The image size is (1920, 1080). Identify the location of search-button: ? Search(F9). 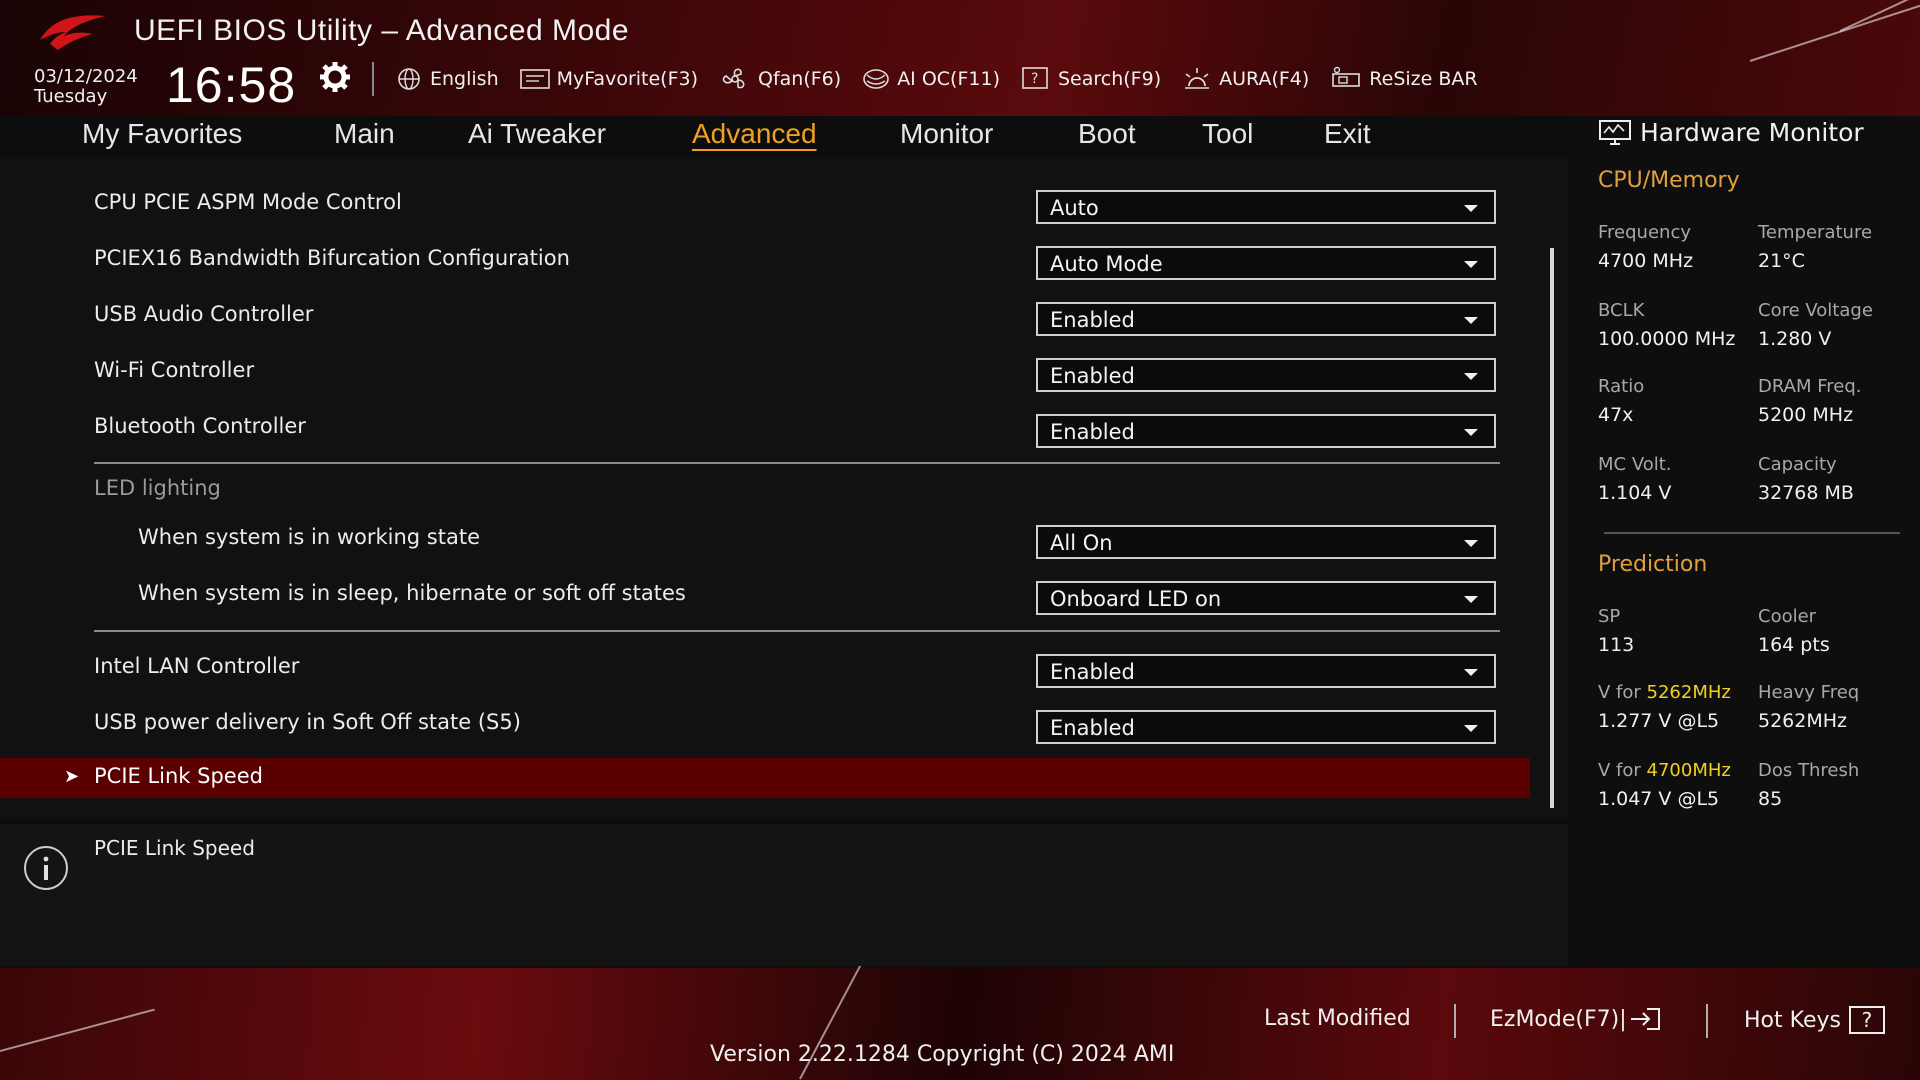
(1090, 79).